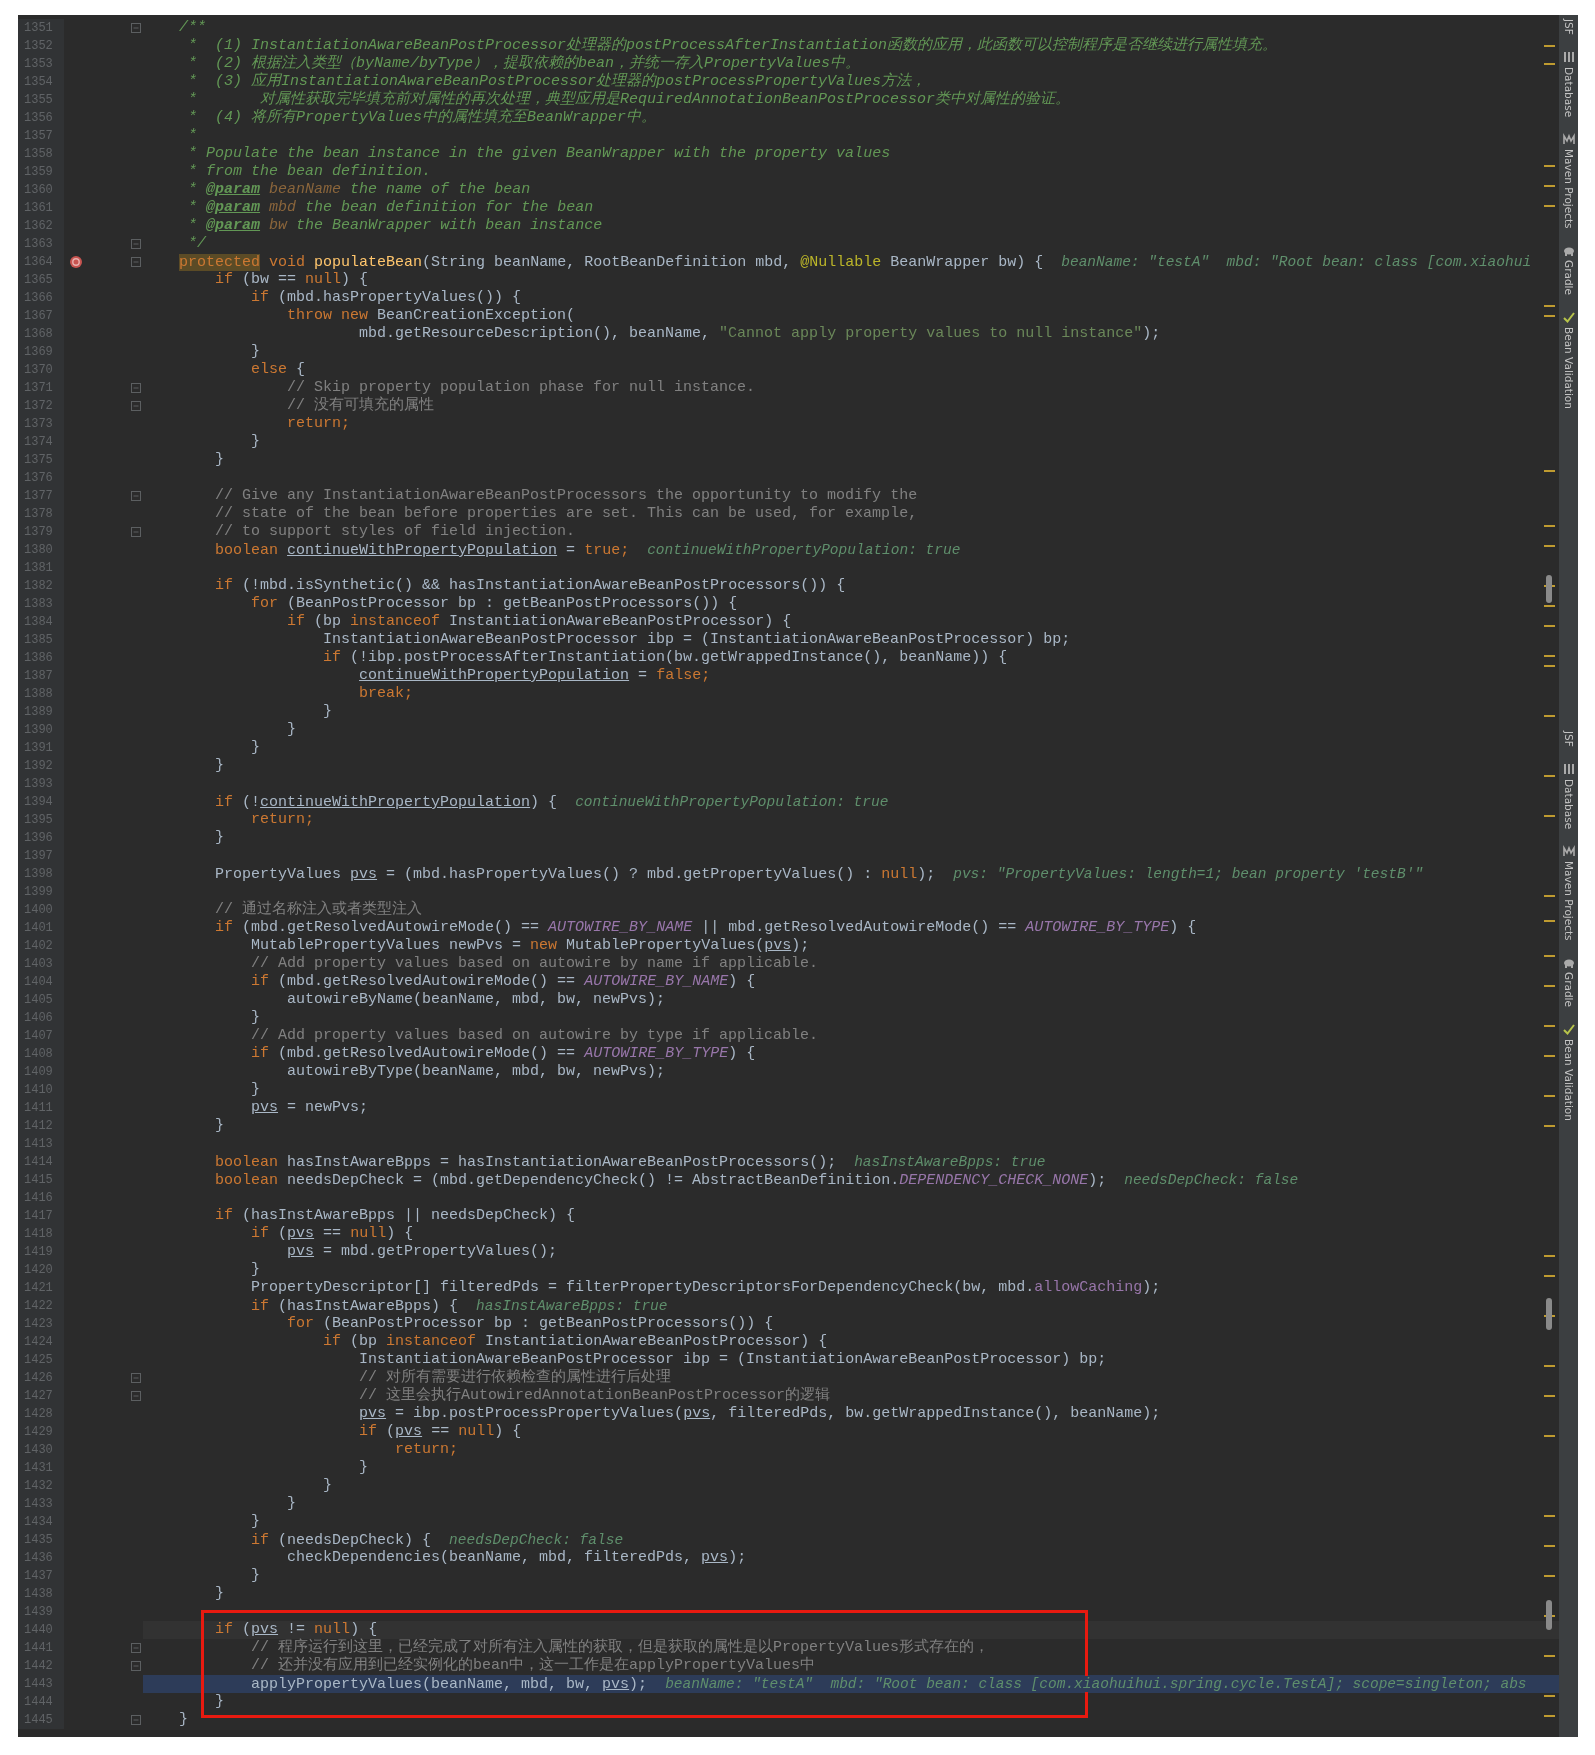 Image resolution: width=1595 pixels, height=1755 pixels. I want to click on code-line: * @param mbd the bean definition for the bean, so click(390, 207).